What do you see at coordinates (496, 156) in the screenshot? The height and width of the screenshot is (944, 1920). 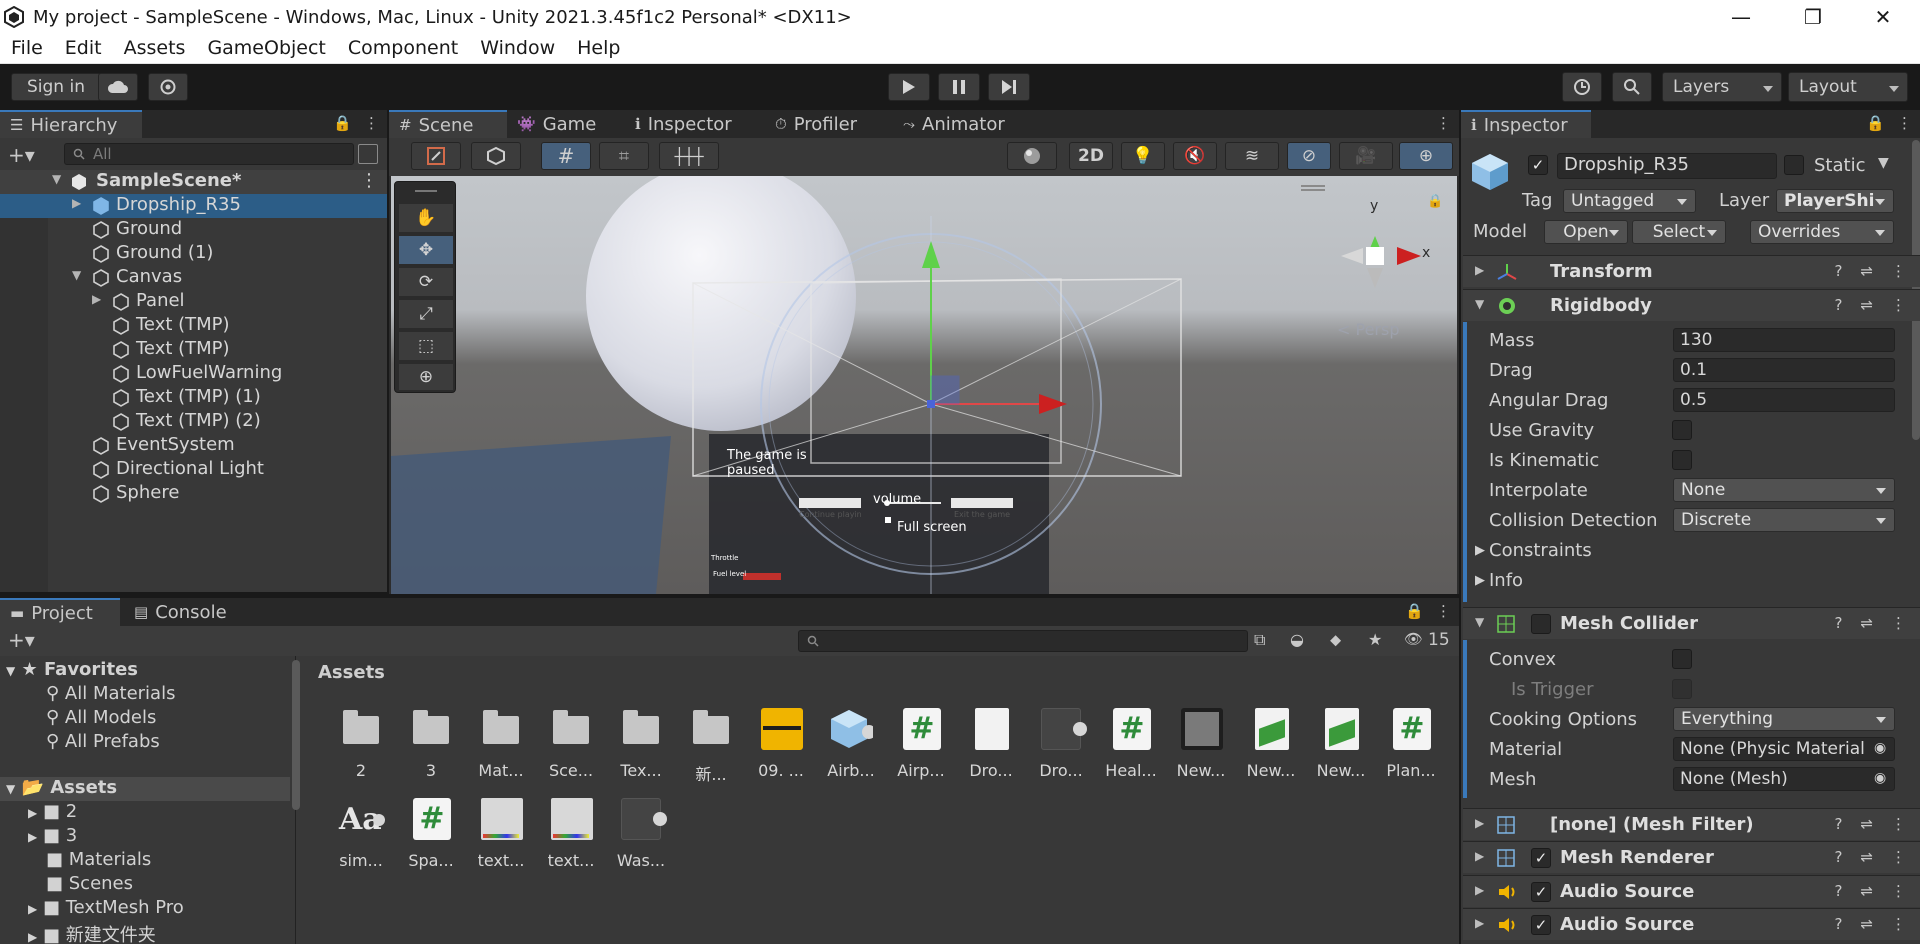 I see `view-options-button` at bounding box center [496, 156].